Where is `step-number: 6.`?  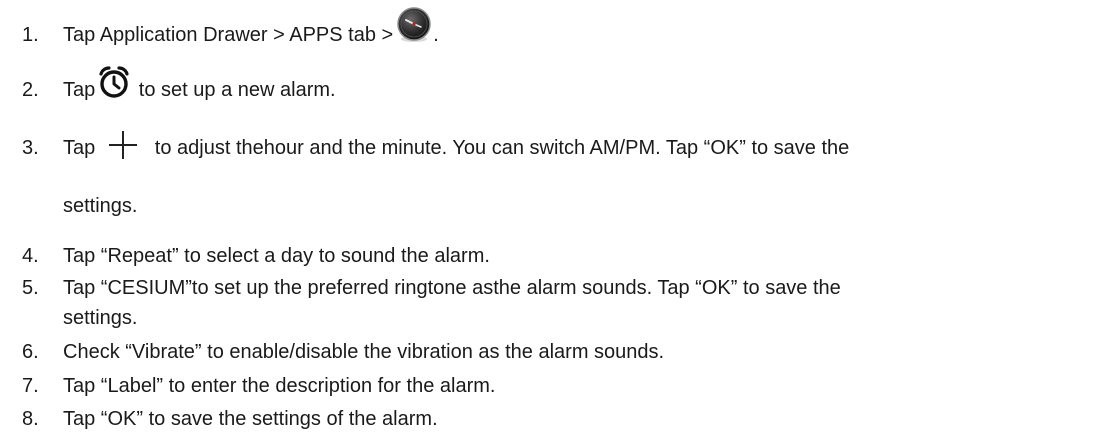 step-number: 6. is located at coordinates (30, 352).